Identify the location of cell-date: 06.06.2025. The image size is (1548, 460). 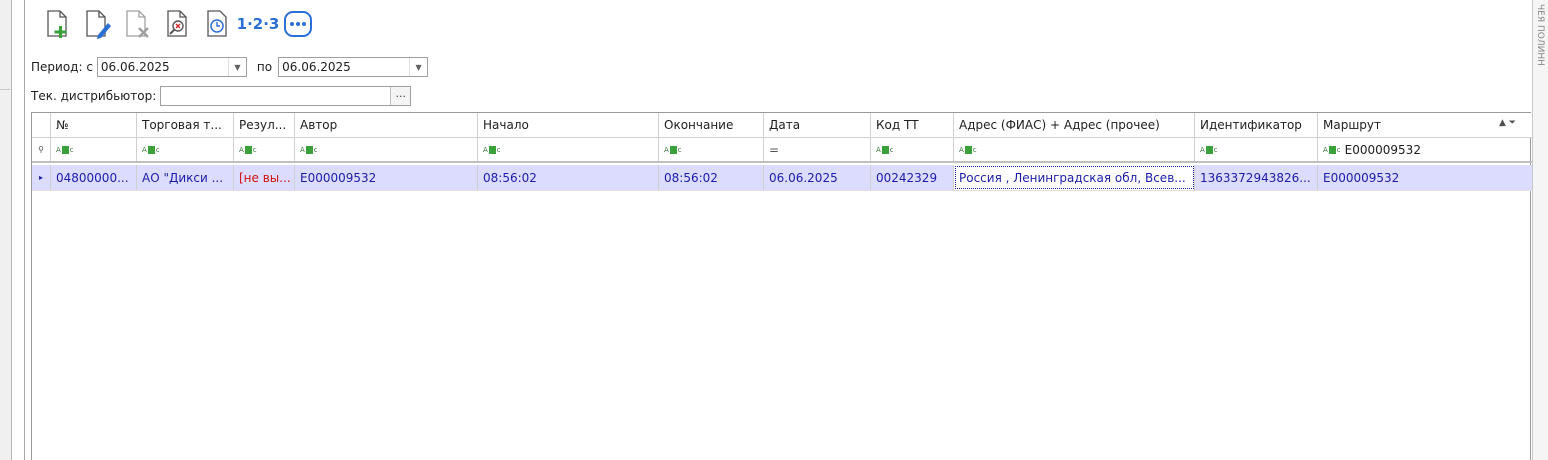
(817, 177).